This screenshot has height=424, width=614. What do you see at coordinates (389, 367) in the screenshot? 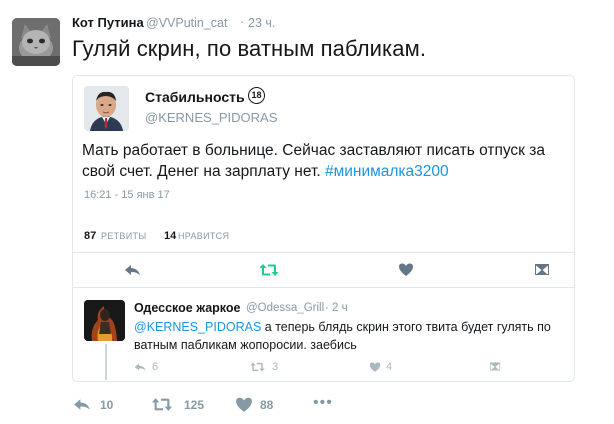
I see `like-count: 4` at bounding box center [389, 367].